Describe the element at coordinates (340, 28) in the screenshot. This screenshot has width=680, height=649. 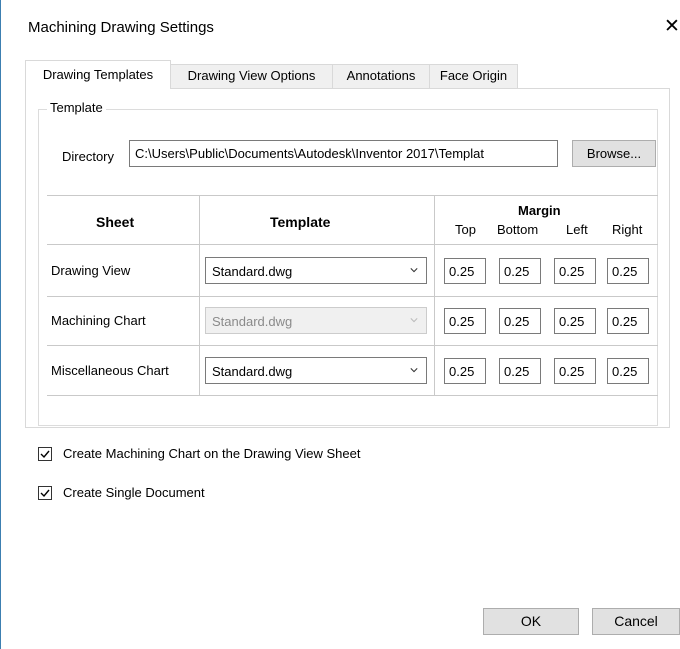
I see `title-bar: Machining Drawing Settings` at that location.